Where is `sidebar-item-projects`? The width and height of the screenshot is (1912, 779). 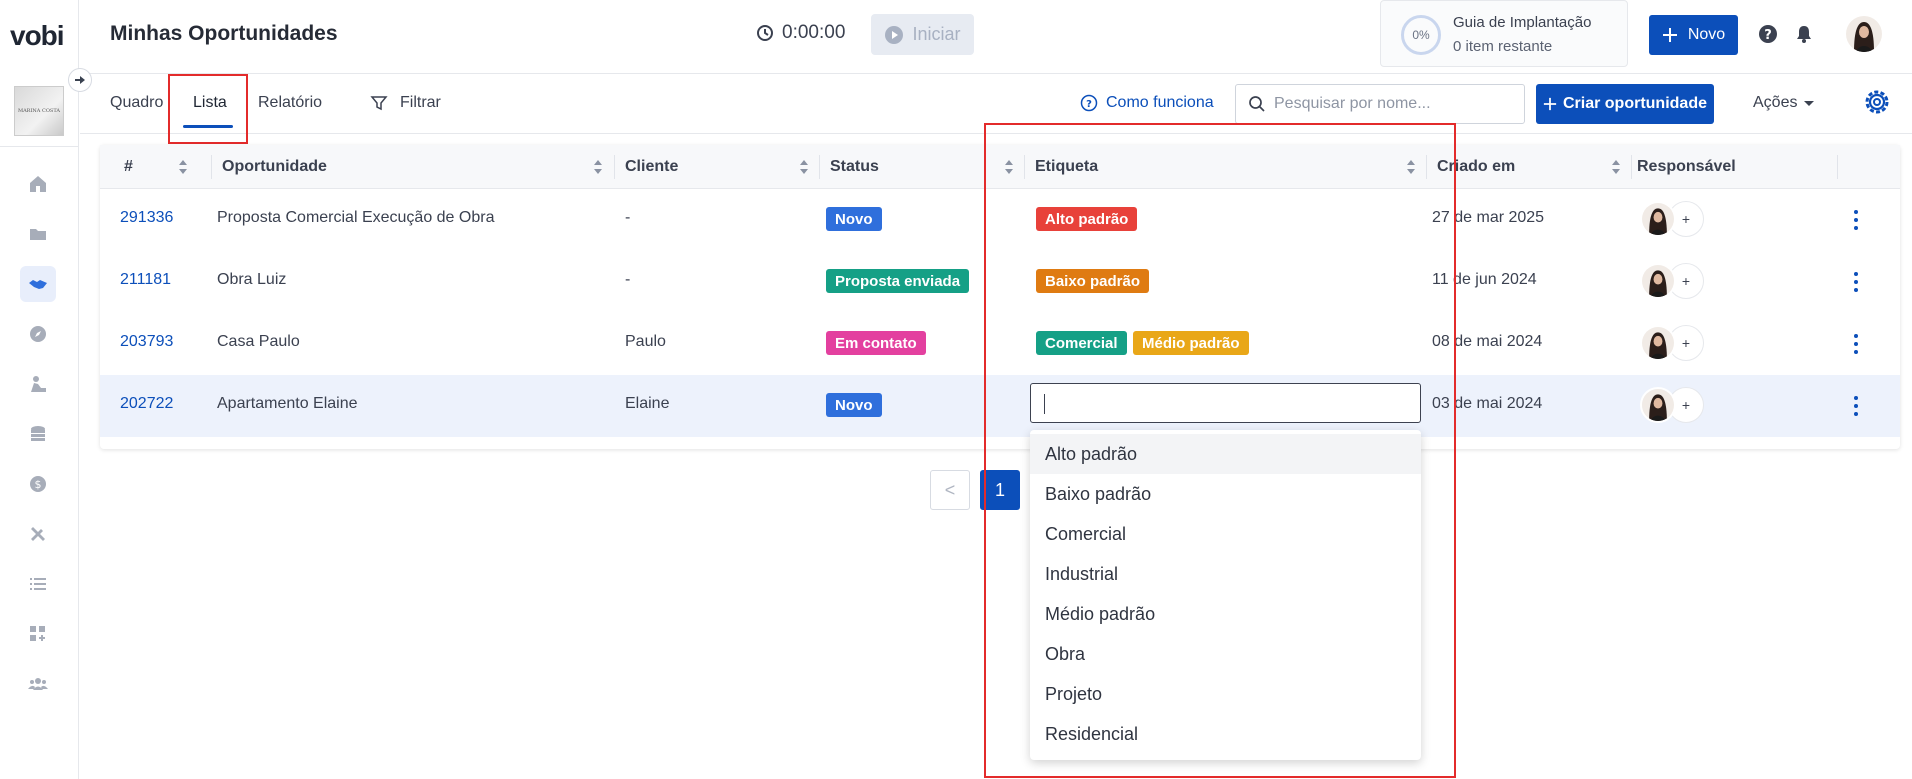 sidebar-item-projects is located at coordinates (38, 234).